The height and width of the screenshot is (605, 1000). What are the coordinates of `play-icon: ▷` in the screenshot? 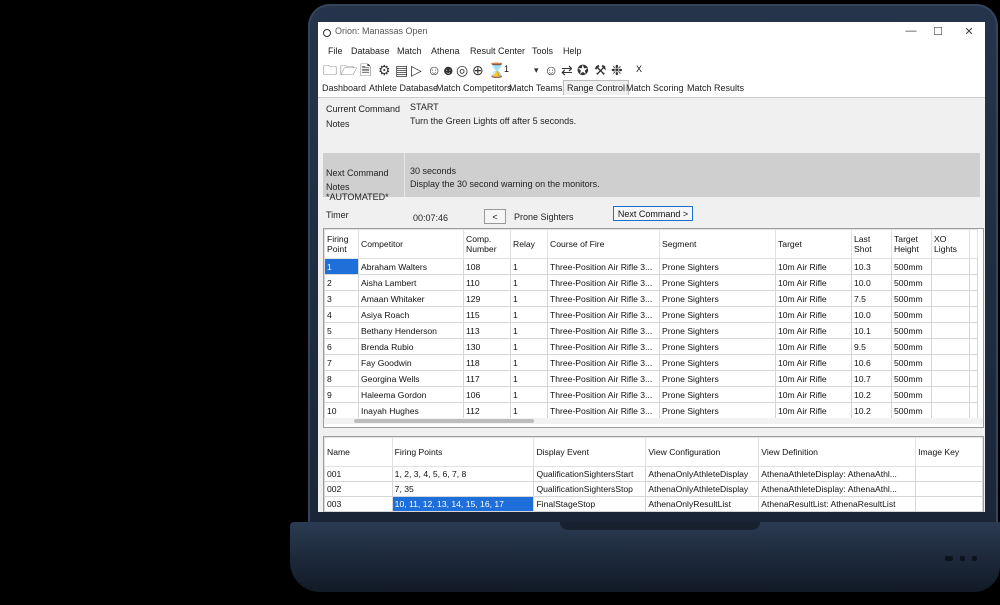 It's located at (416, 70).